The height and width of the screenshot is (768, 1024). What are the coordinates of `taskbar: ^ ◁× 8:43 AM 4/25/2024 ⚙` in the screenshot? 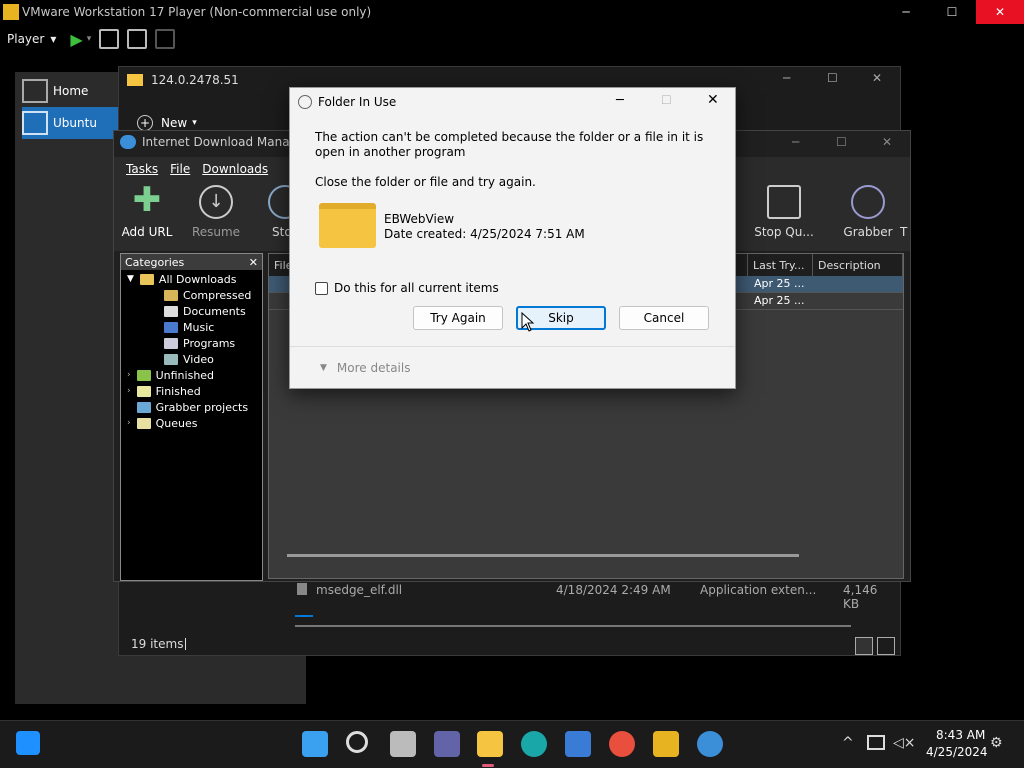 It's located at (512, 744).